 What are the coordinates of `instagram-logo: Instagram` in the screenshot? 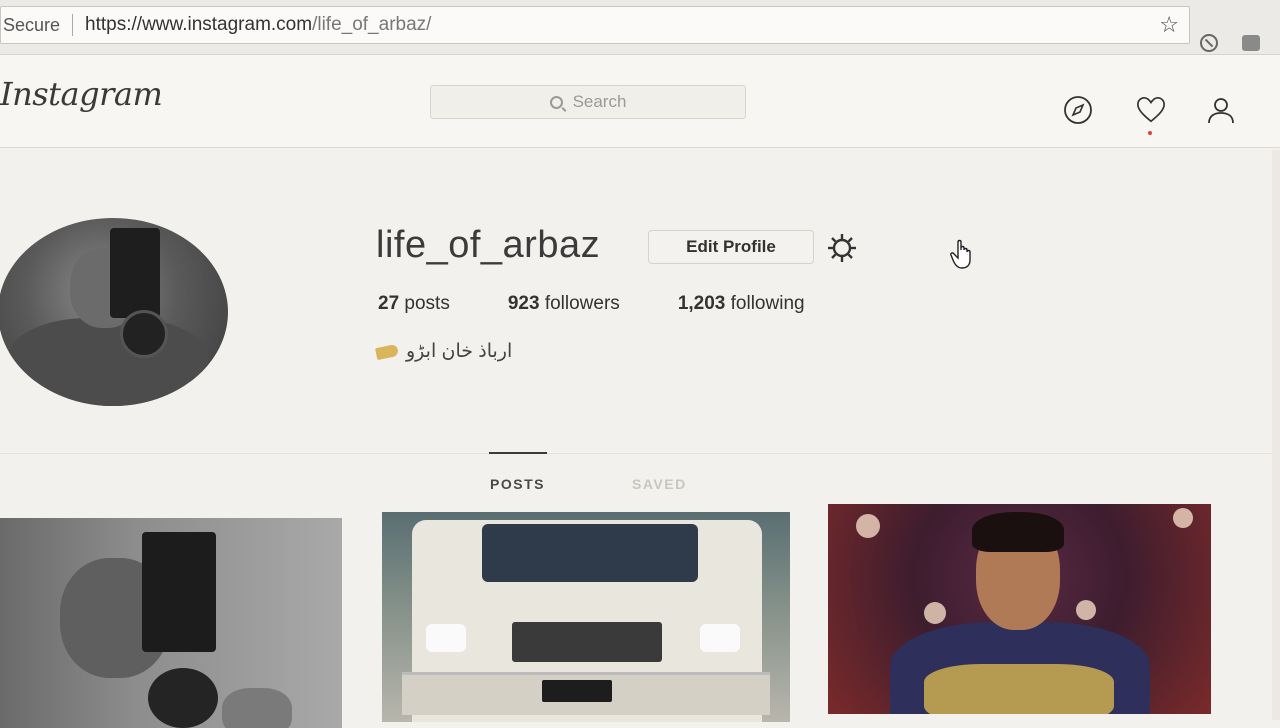 It's located at (81, 94).